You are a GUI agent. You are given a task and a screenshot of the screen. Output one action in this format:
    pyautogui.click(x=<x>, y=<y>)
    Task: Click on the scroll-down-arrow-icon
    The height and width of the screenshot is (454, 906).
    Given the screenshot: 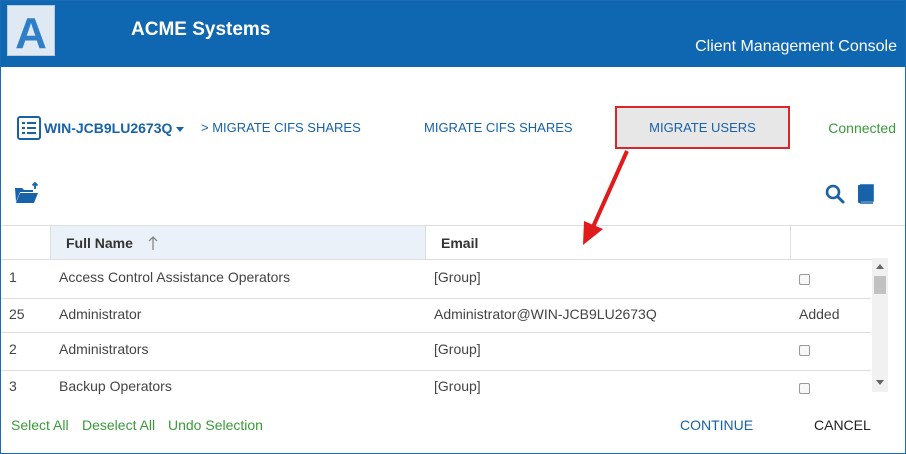 What is the action you would take?
    pyautogui.click(x=880, y=382)
    